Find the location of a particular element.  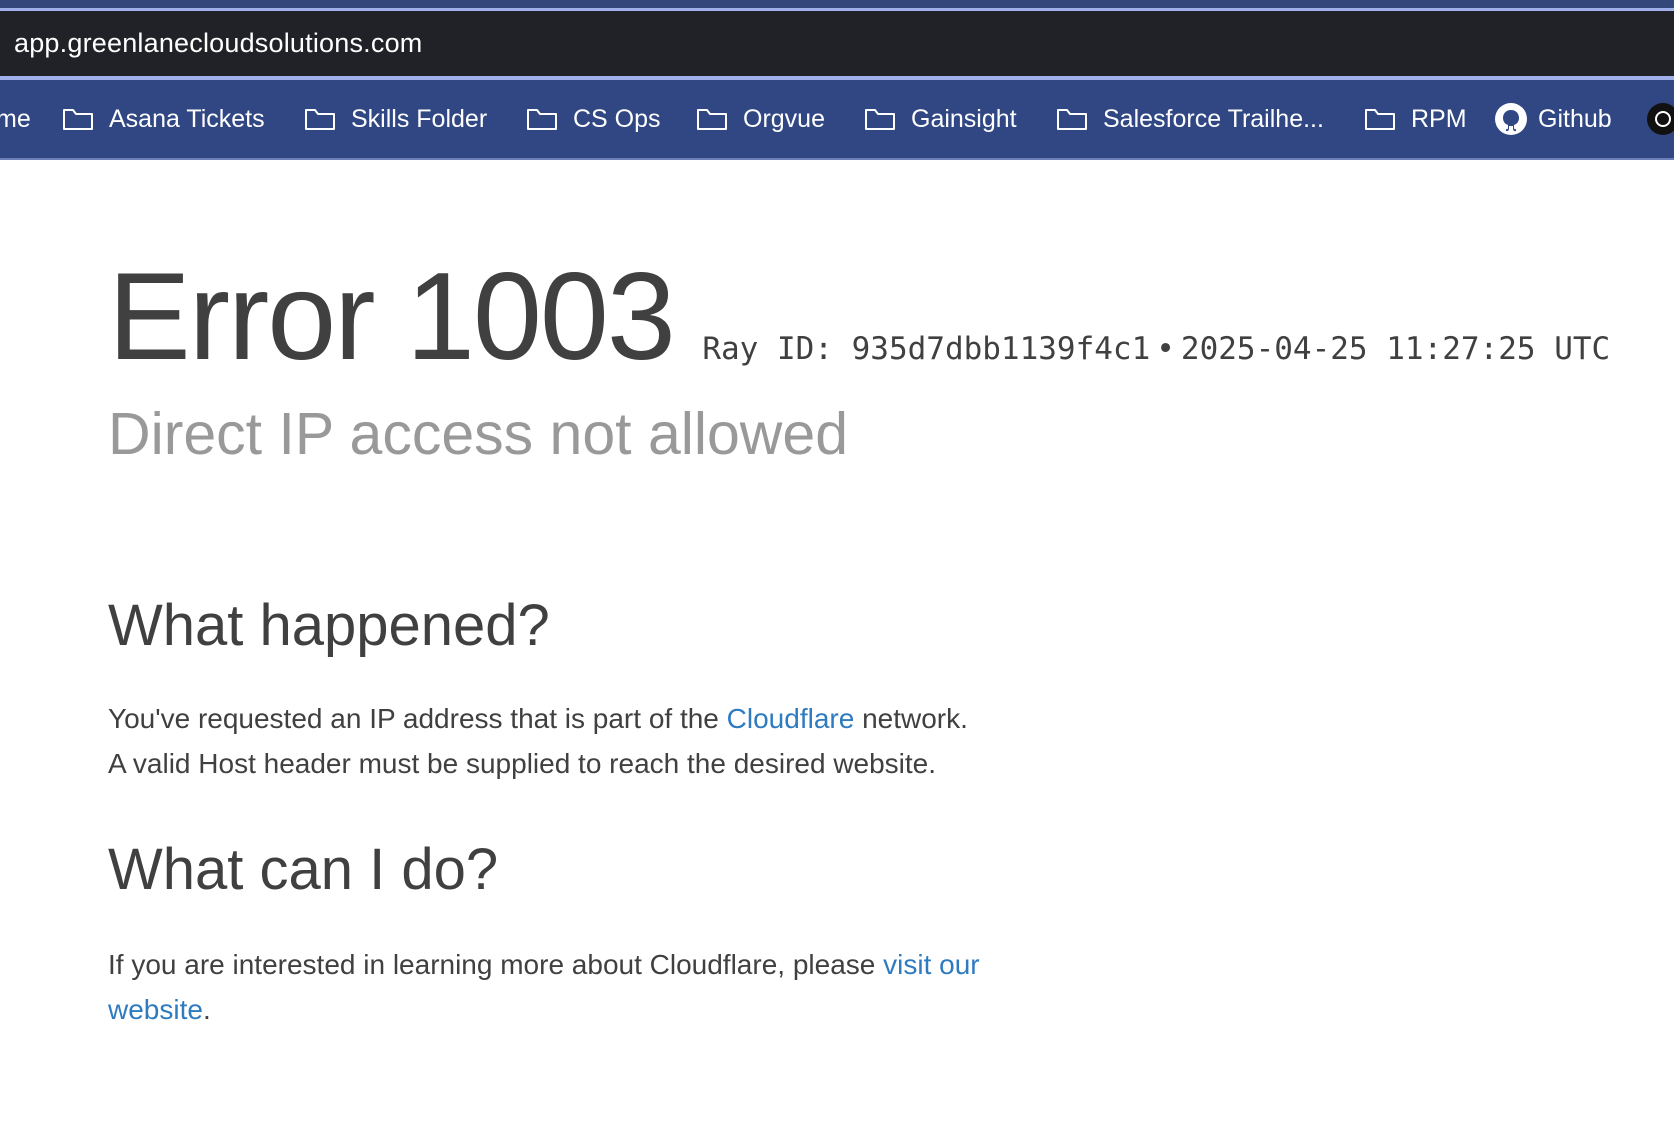

what-happened-heading: What happened? is located at coordinates (329, 625).